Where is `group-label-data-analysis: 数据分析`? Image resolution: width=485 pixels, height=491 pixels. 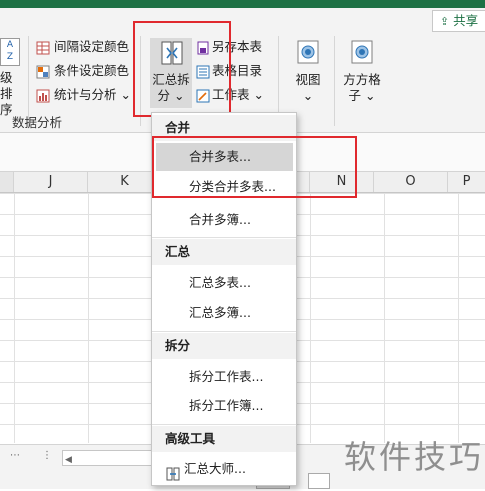
group-label-data-analysis: 数据分析 is located at coordinates (37, 122).